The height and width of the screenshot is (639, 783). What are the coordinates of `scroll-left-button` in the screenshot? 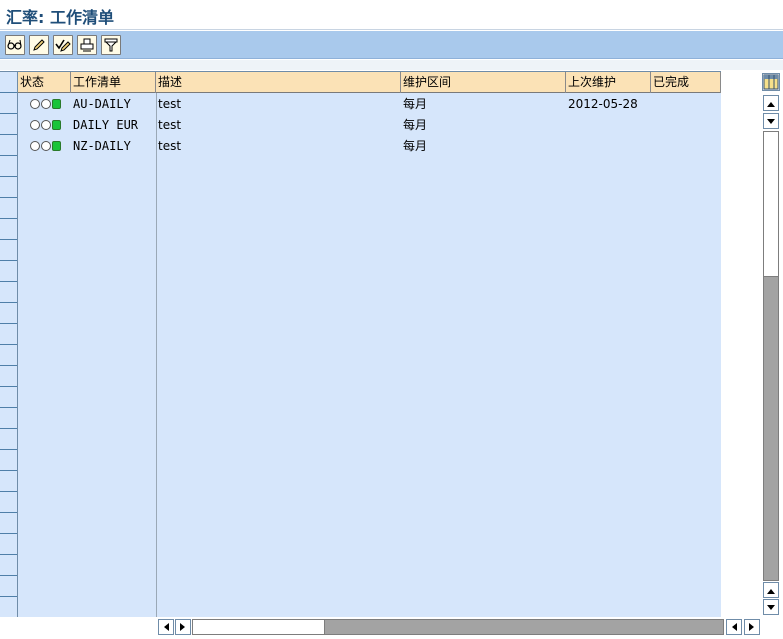 It's located at (166, 627).